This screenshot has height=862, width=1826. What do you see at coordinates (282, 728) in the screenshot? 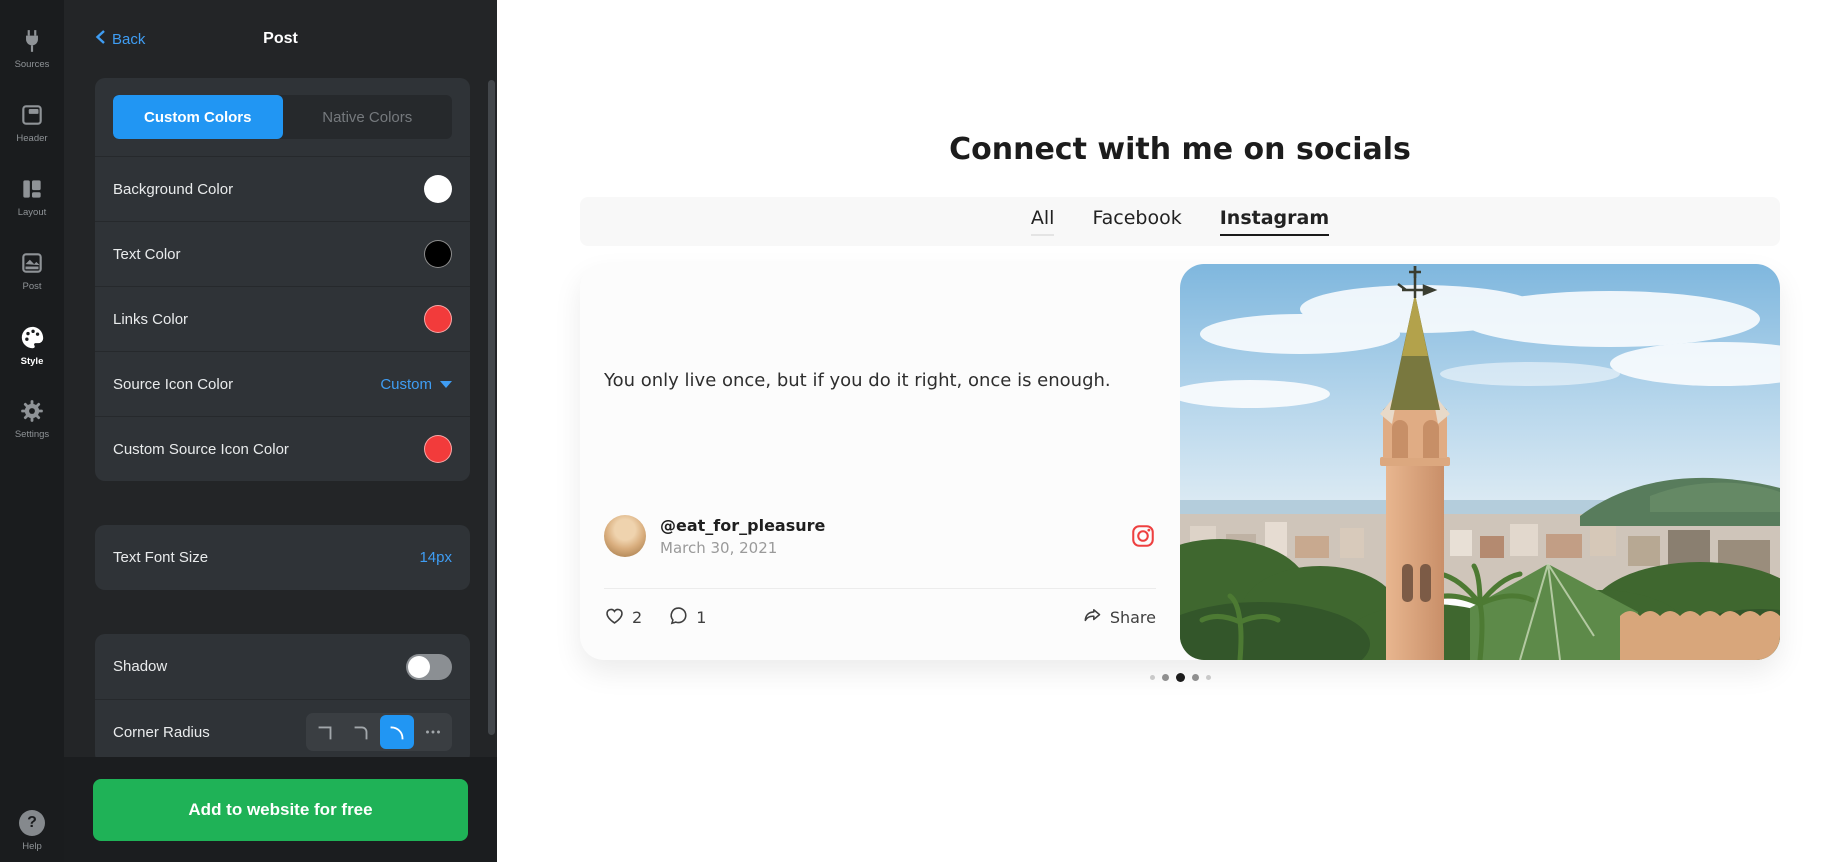
I see `corner-radius-row: Corner Radius` at bounding box center [282, 728].